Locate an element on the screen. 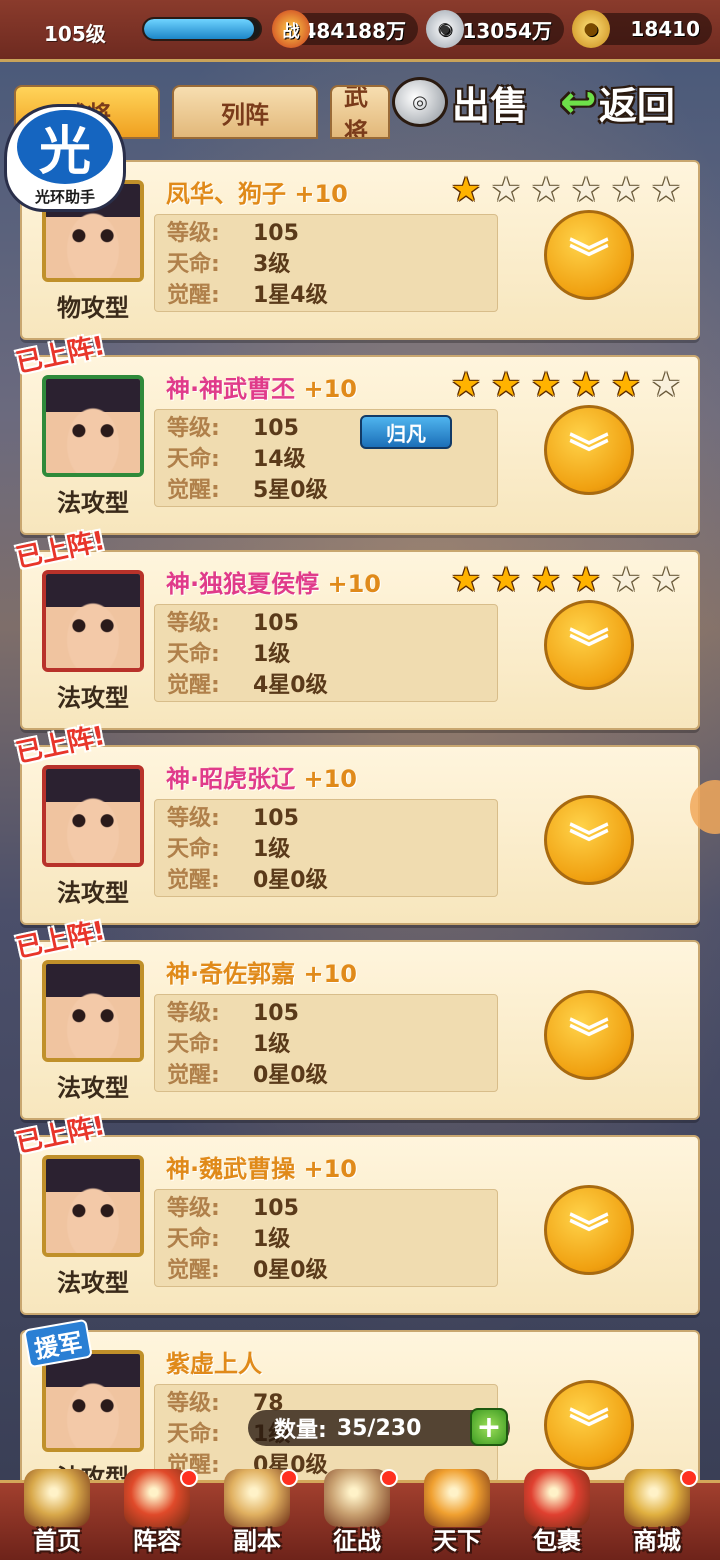  coin-value: 13054万 is located at coordinates (507, 30).